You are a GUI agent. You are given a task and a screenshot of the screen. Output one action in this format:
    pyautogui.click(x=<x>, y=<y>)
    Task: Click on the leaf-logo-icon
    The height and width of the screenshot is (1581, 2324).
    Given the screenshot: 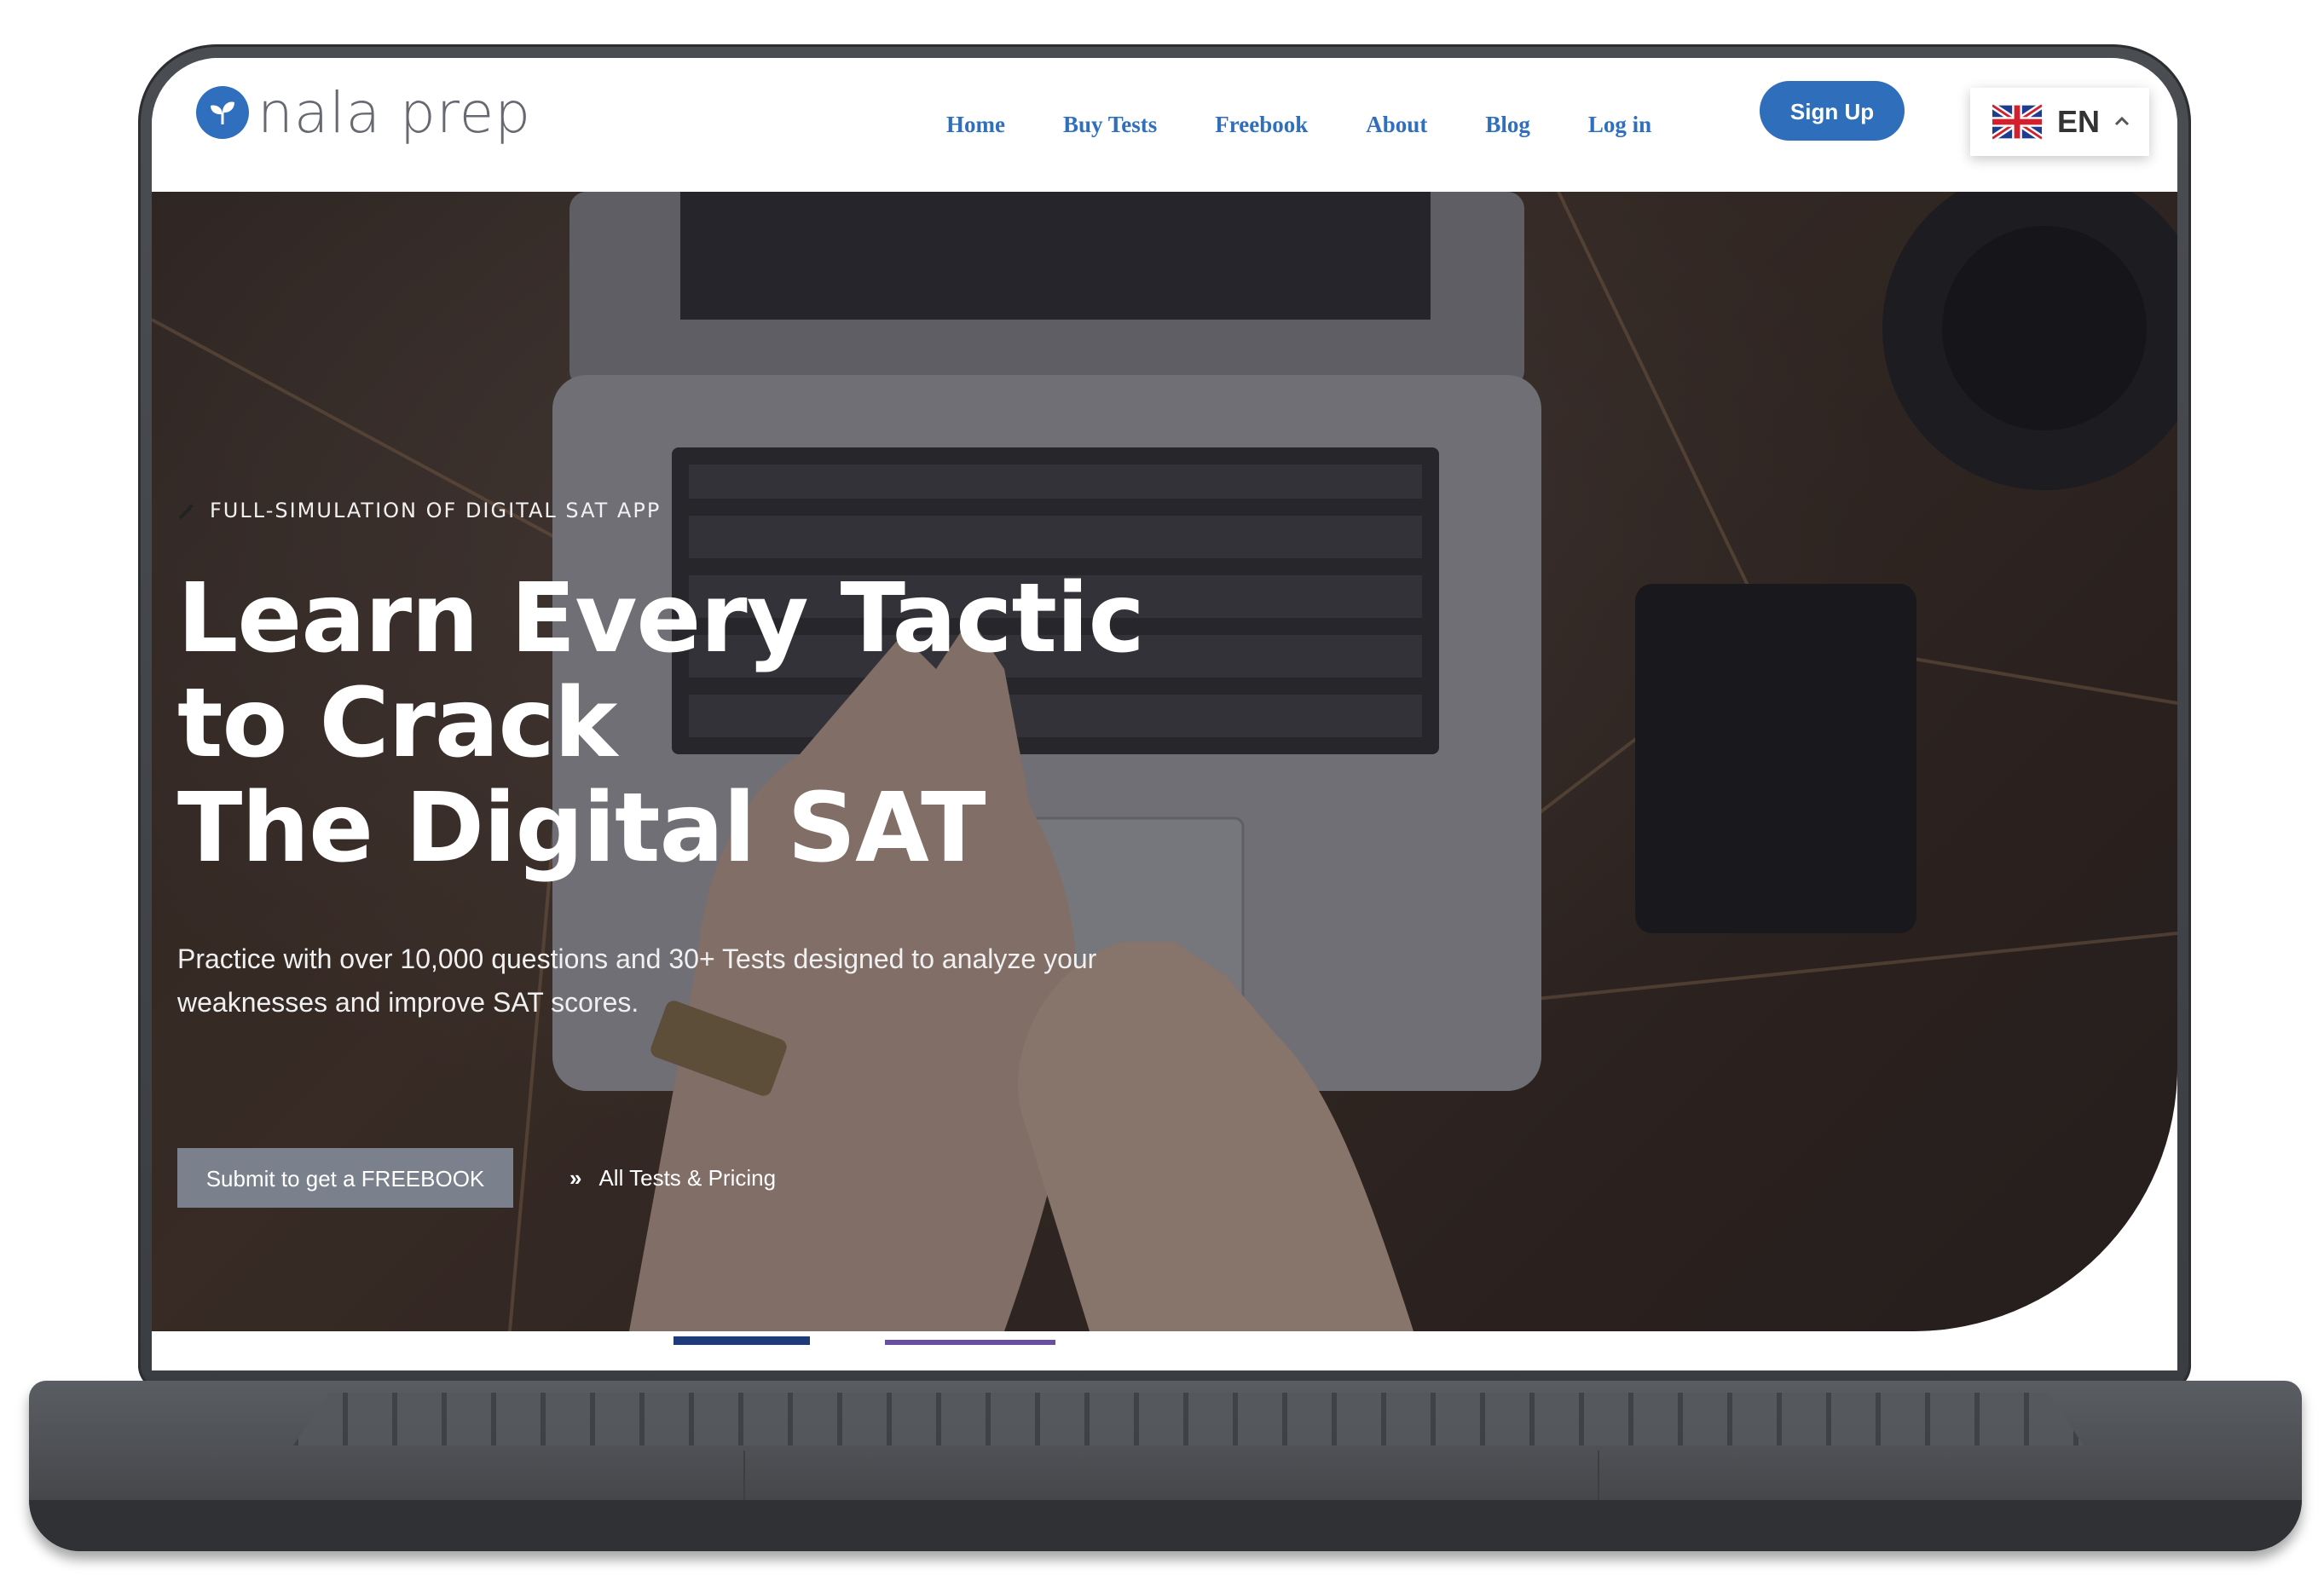 What is the action you would take?
    pyautogui.click(x=223, y=112)
    